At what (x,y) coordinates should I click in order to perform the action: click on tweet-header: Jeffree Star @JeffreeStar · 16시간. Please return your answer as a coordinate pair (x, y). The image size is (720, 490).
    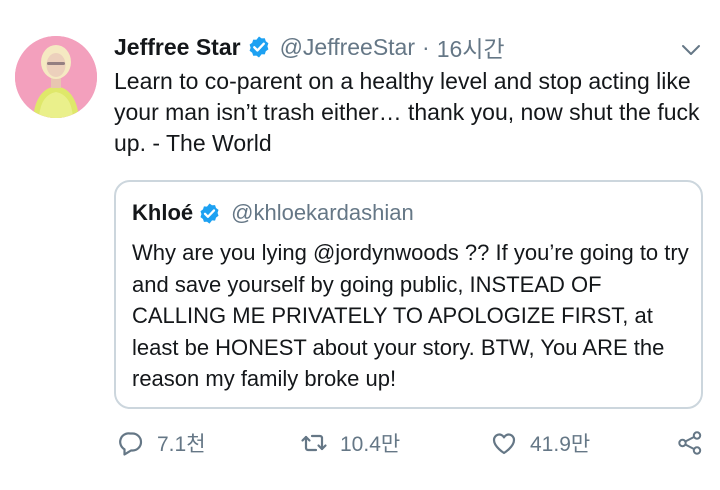
    Looking at the image, I should click on (309, 47).